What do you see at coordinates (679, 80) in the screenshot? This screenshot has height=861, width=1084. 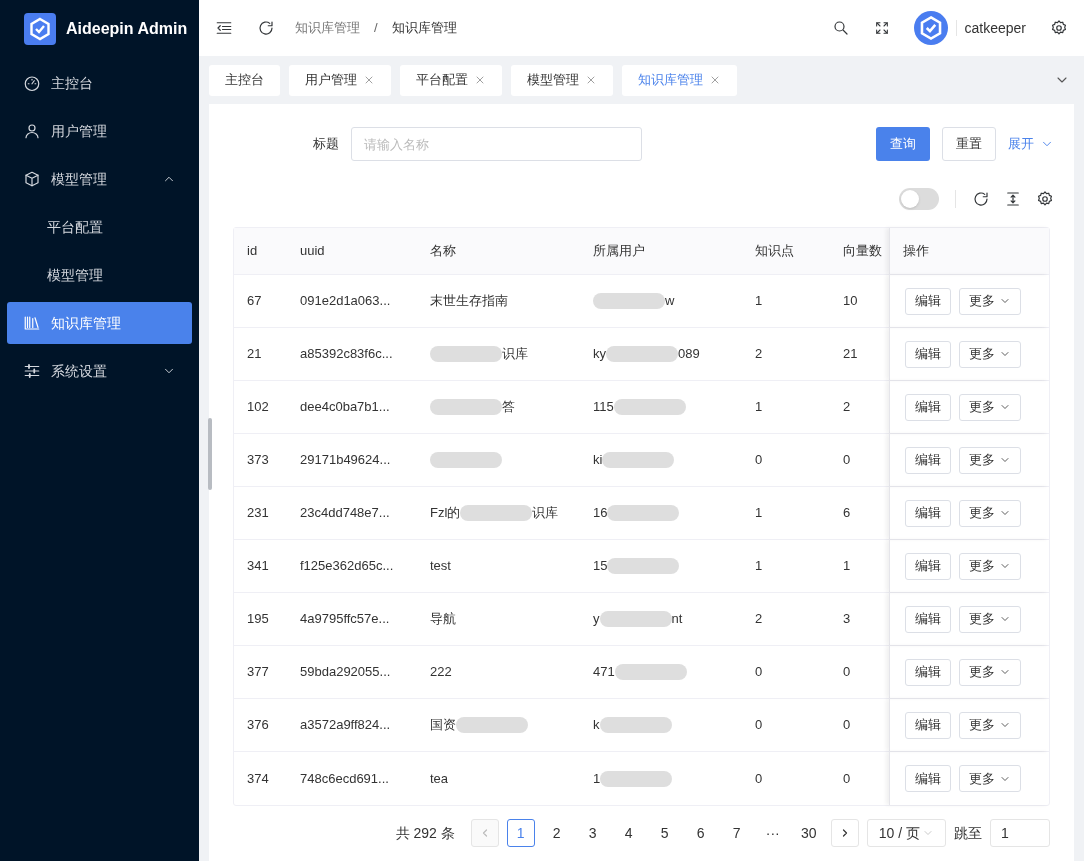 I see `tab: 知识库管理` at bounding box center [679, 80].